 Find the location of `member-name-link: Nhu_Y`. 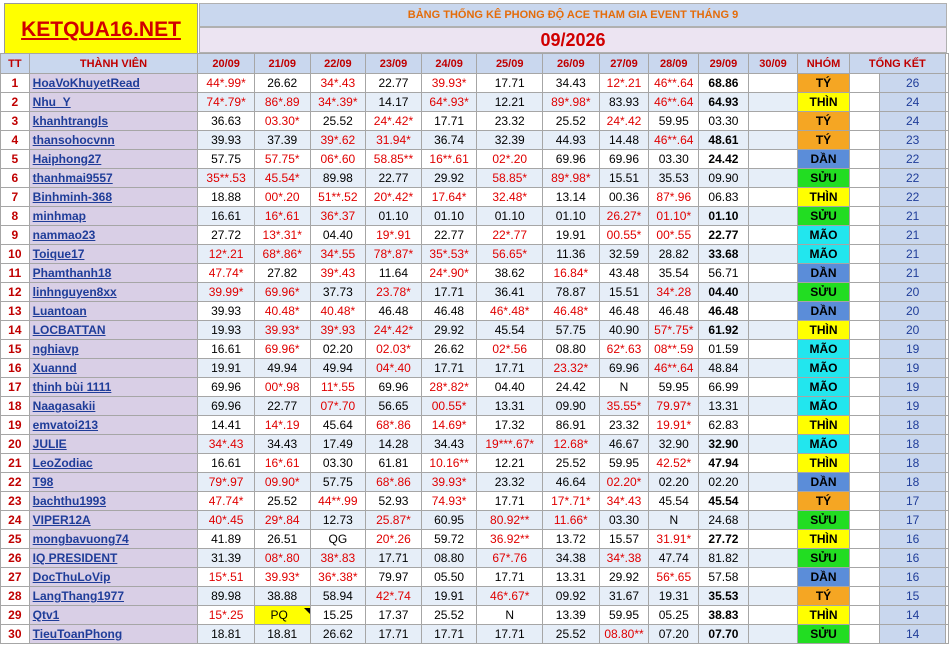

member-name-link: Nhu_Y is located at coordinates (113, 102).